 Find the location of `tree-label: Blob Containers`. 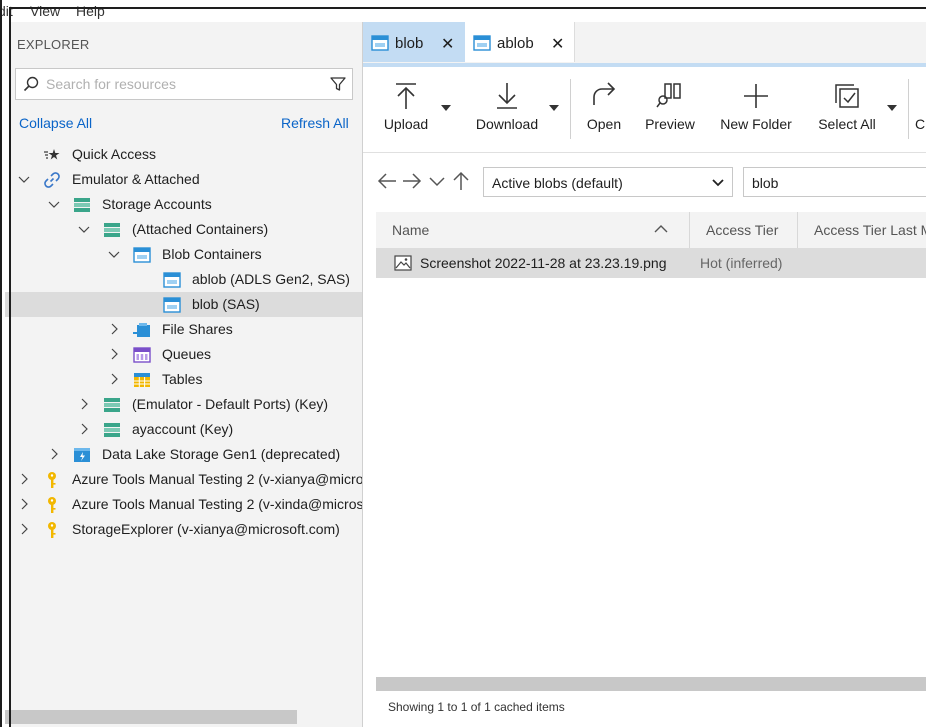

tree-label: Blob Containers is located at coordinates (212, 254).